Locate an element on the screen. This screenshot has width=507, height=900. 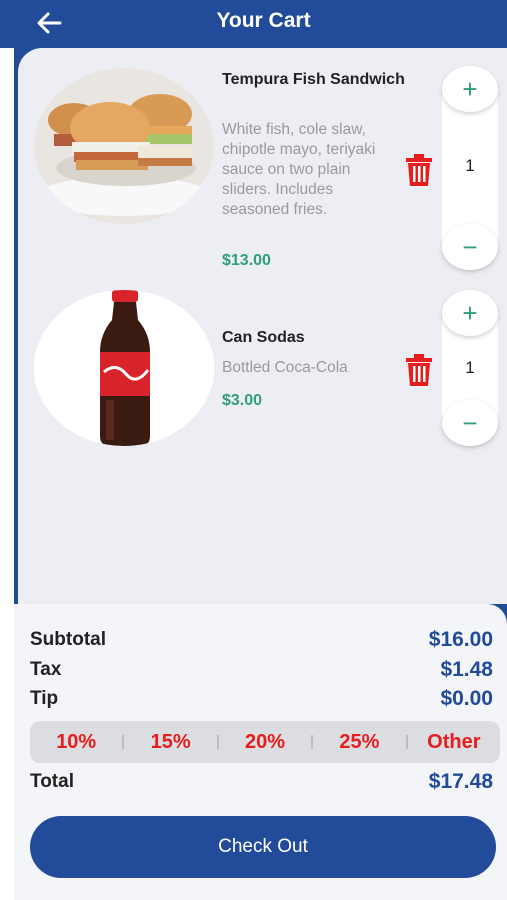
tip-row: Tip $0.00 is located at coordinates (261, 699).